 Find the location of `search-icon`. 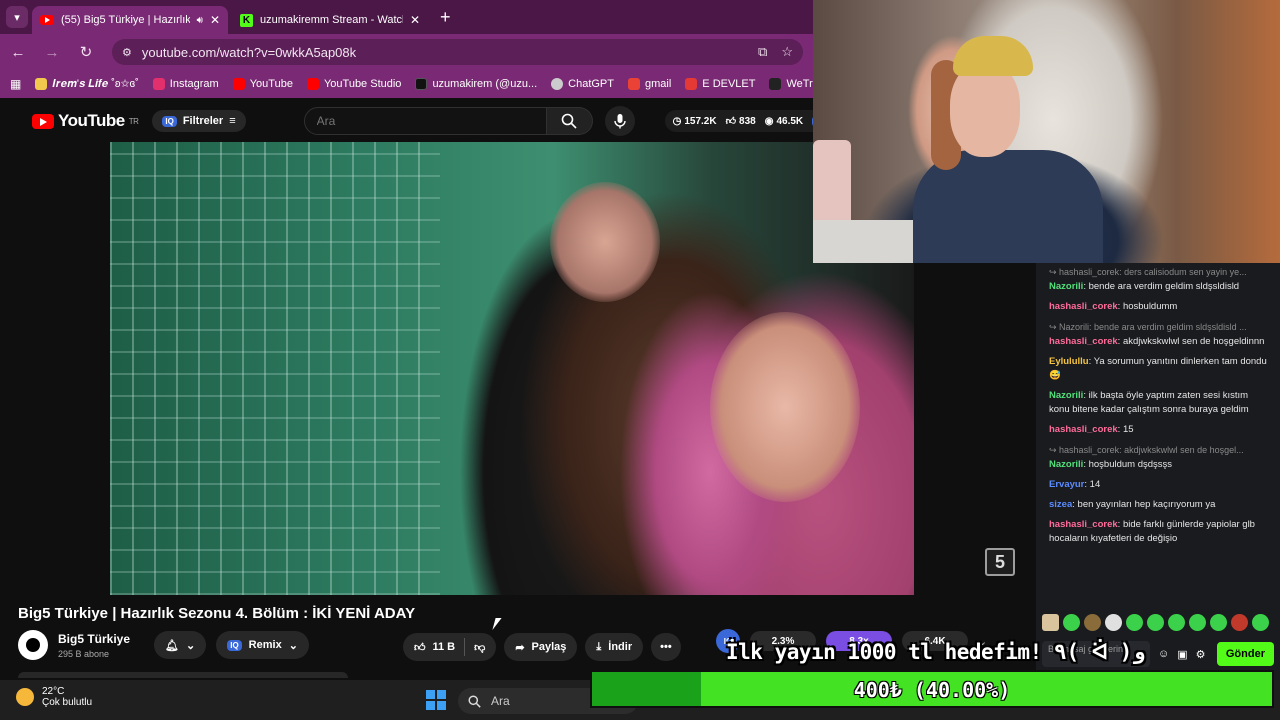

search-icon is located at coordinates (569, 121).